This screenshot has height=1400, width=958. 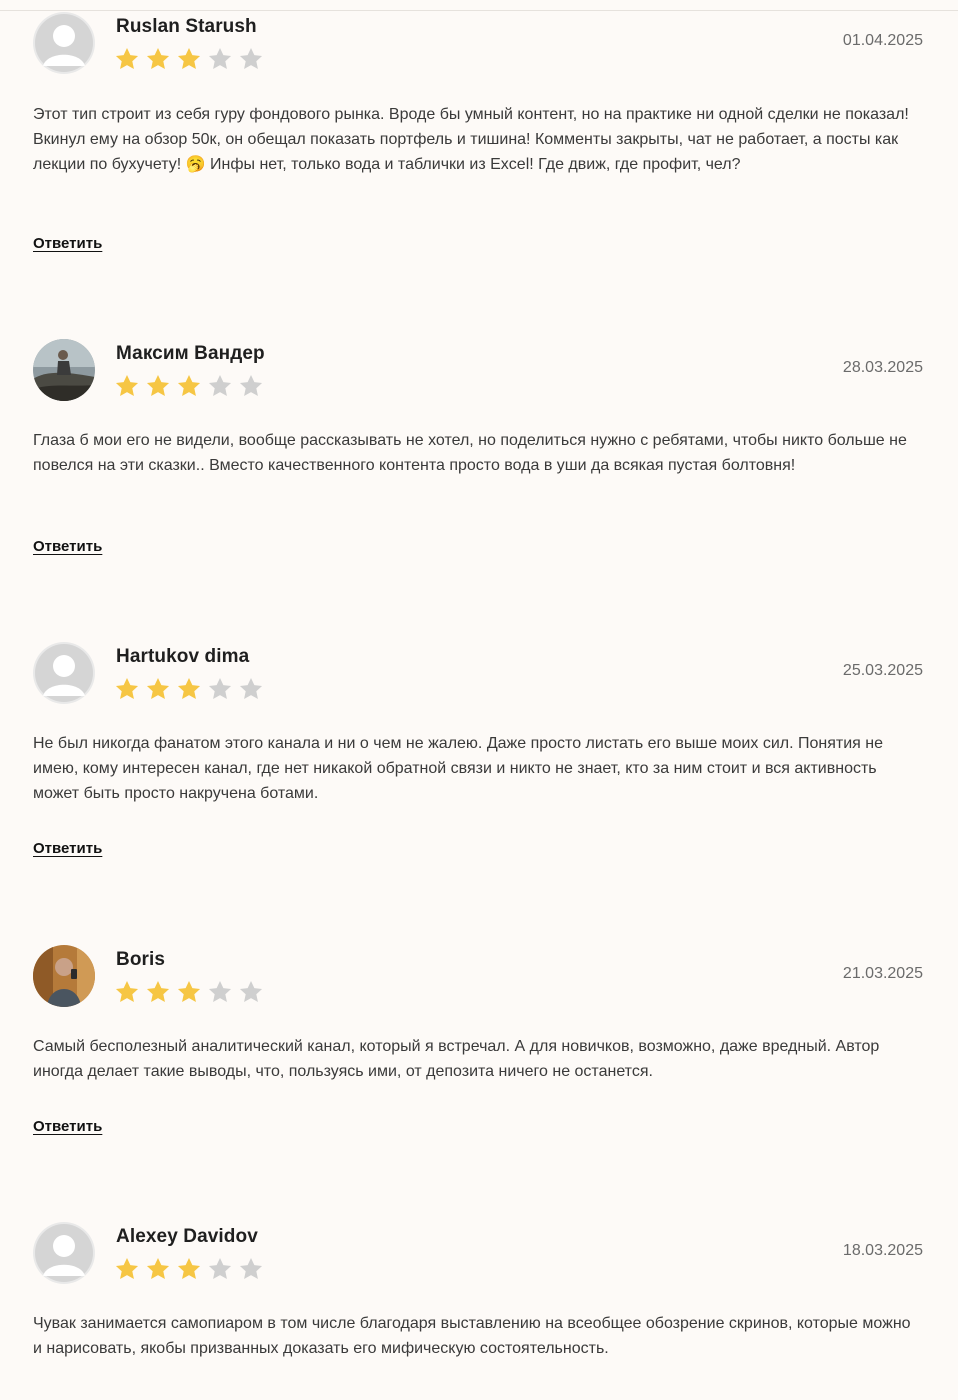 What do you see at coordinates (183, 656) in the screenshot?
I see `review-author: Hartukov dima` at bounding box center [183, 656].